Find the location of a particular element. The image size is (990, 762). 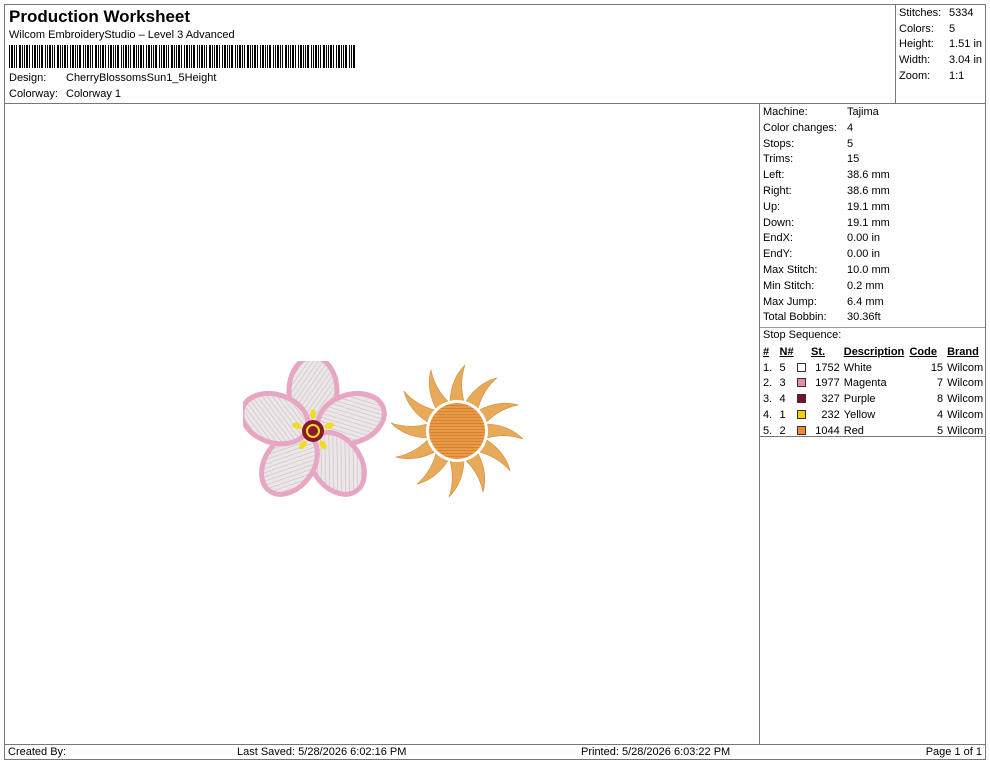

embroidery-design-preview is located at coordinates (383, 429).